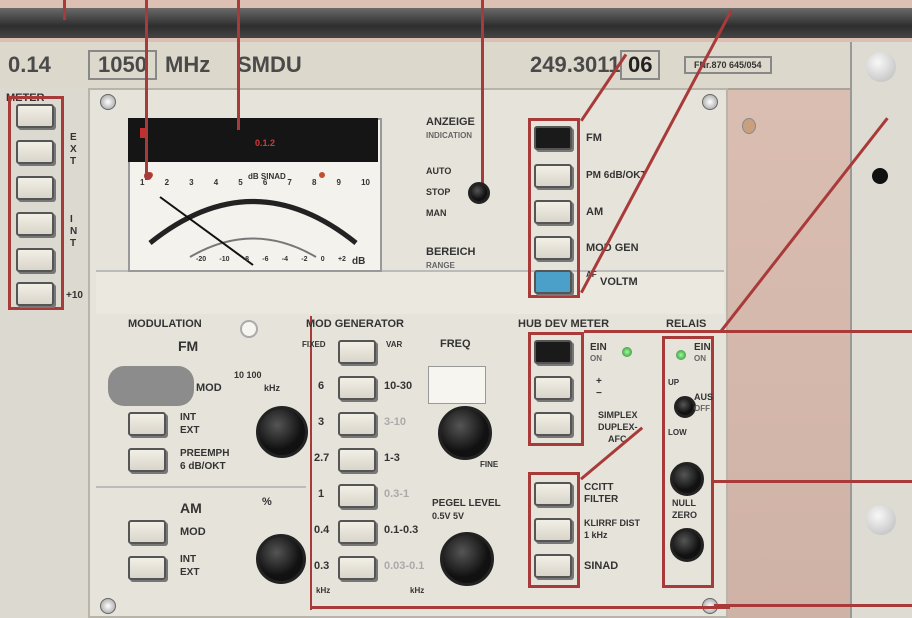 This screenshot has height=618, width=912. I want to click on bereich-label: BEREICH, so click(451, 252).